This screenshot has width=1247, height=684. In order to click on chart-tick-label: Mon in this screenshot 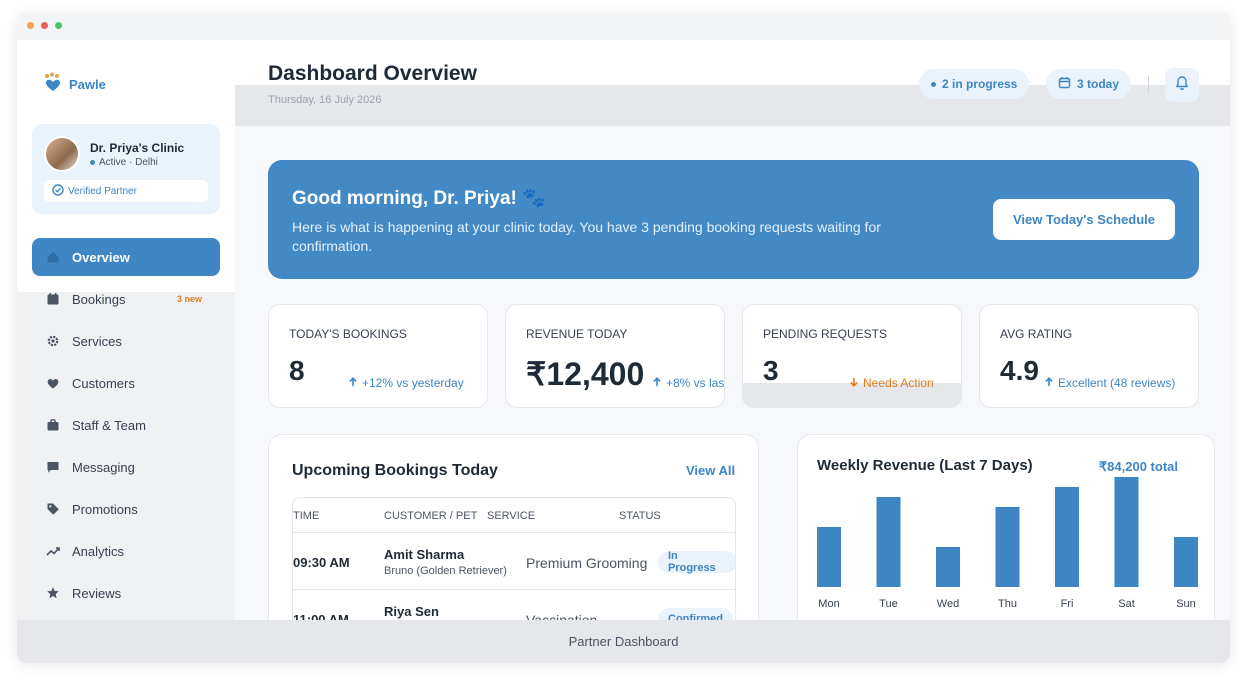, I will do `click(828, 604)`.